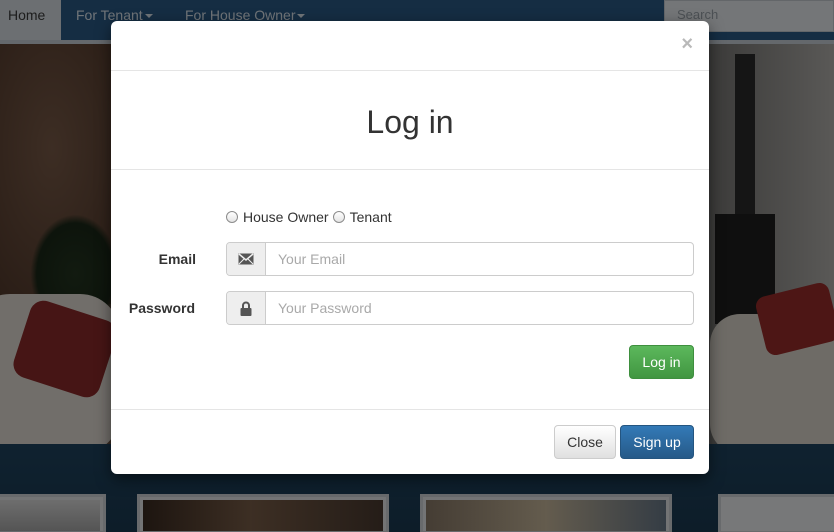 The image size is (834, 532). I want to click on radio-house-owner, so click(232, 217).